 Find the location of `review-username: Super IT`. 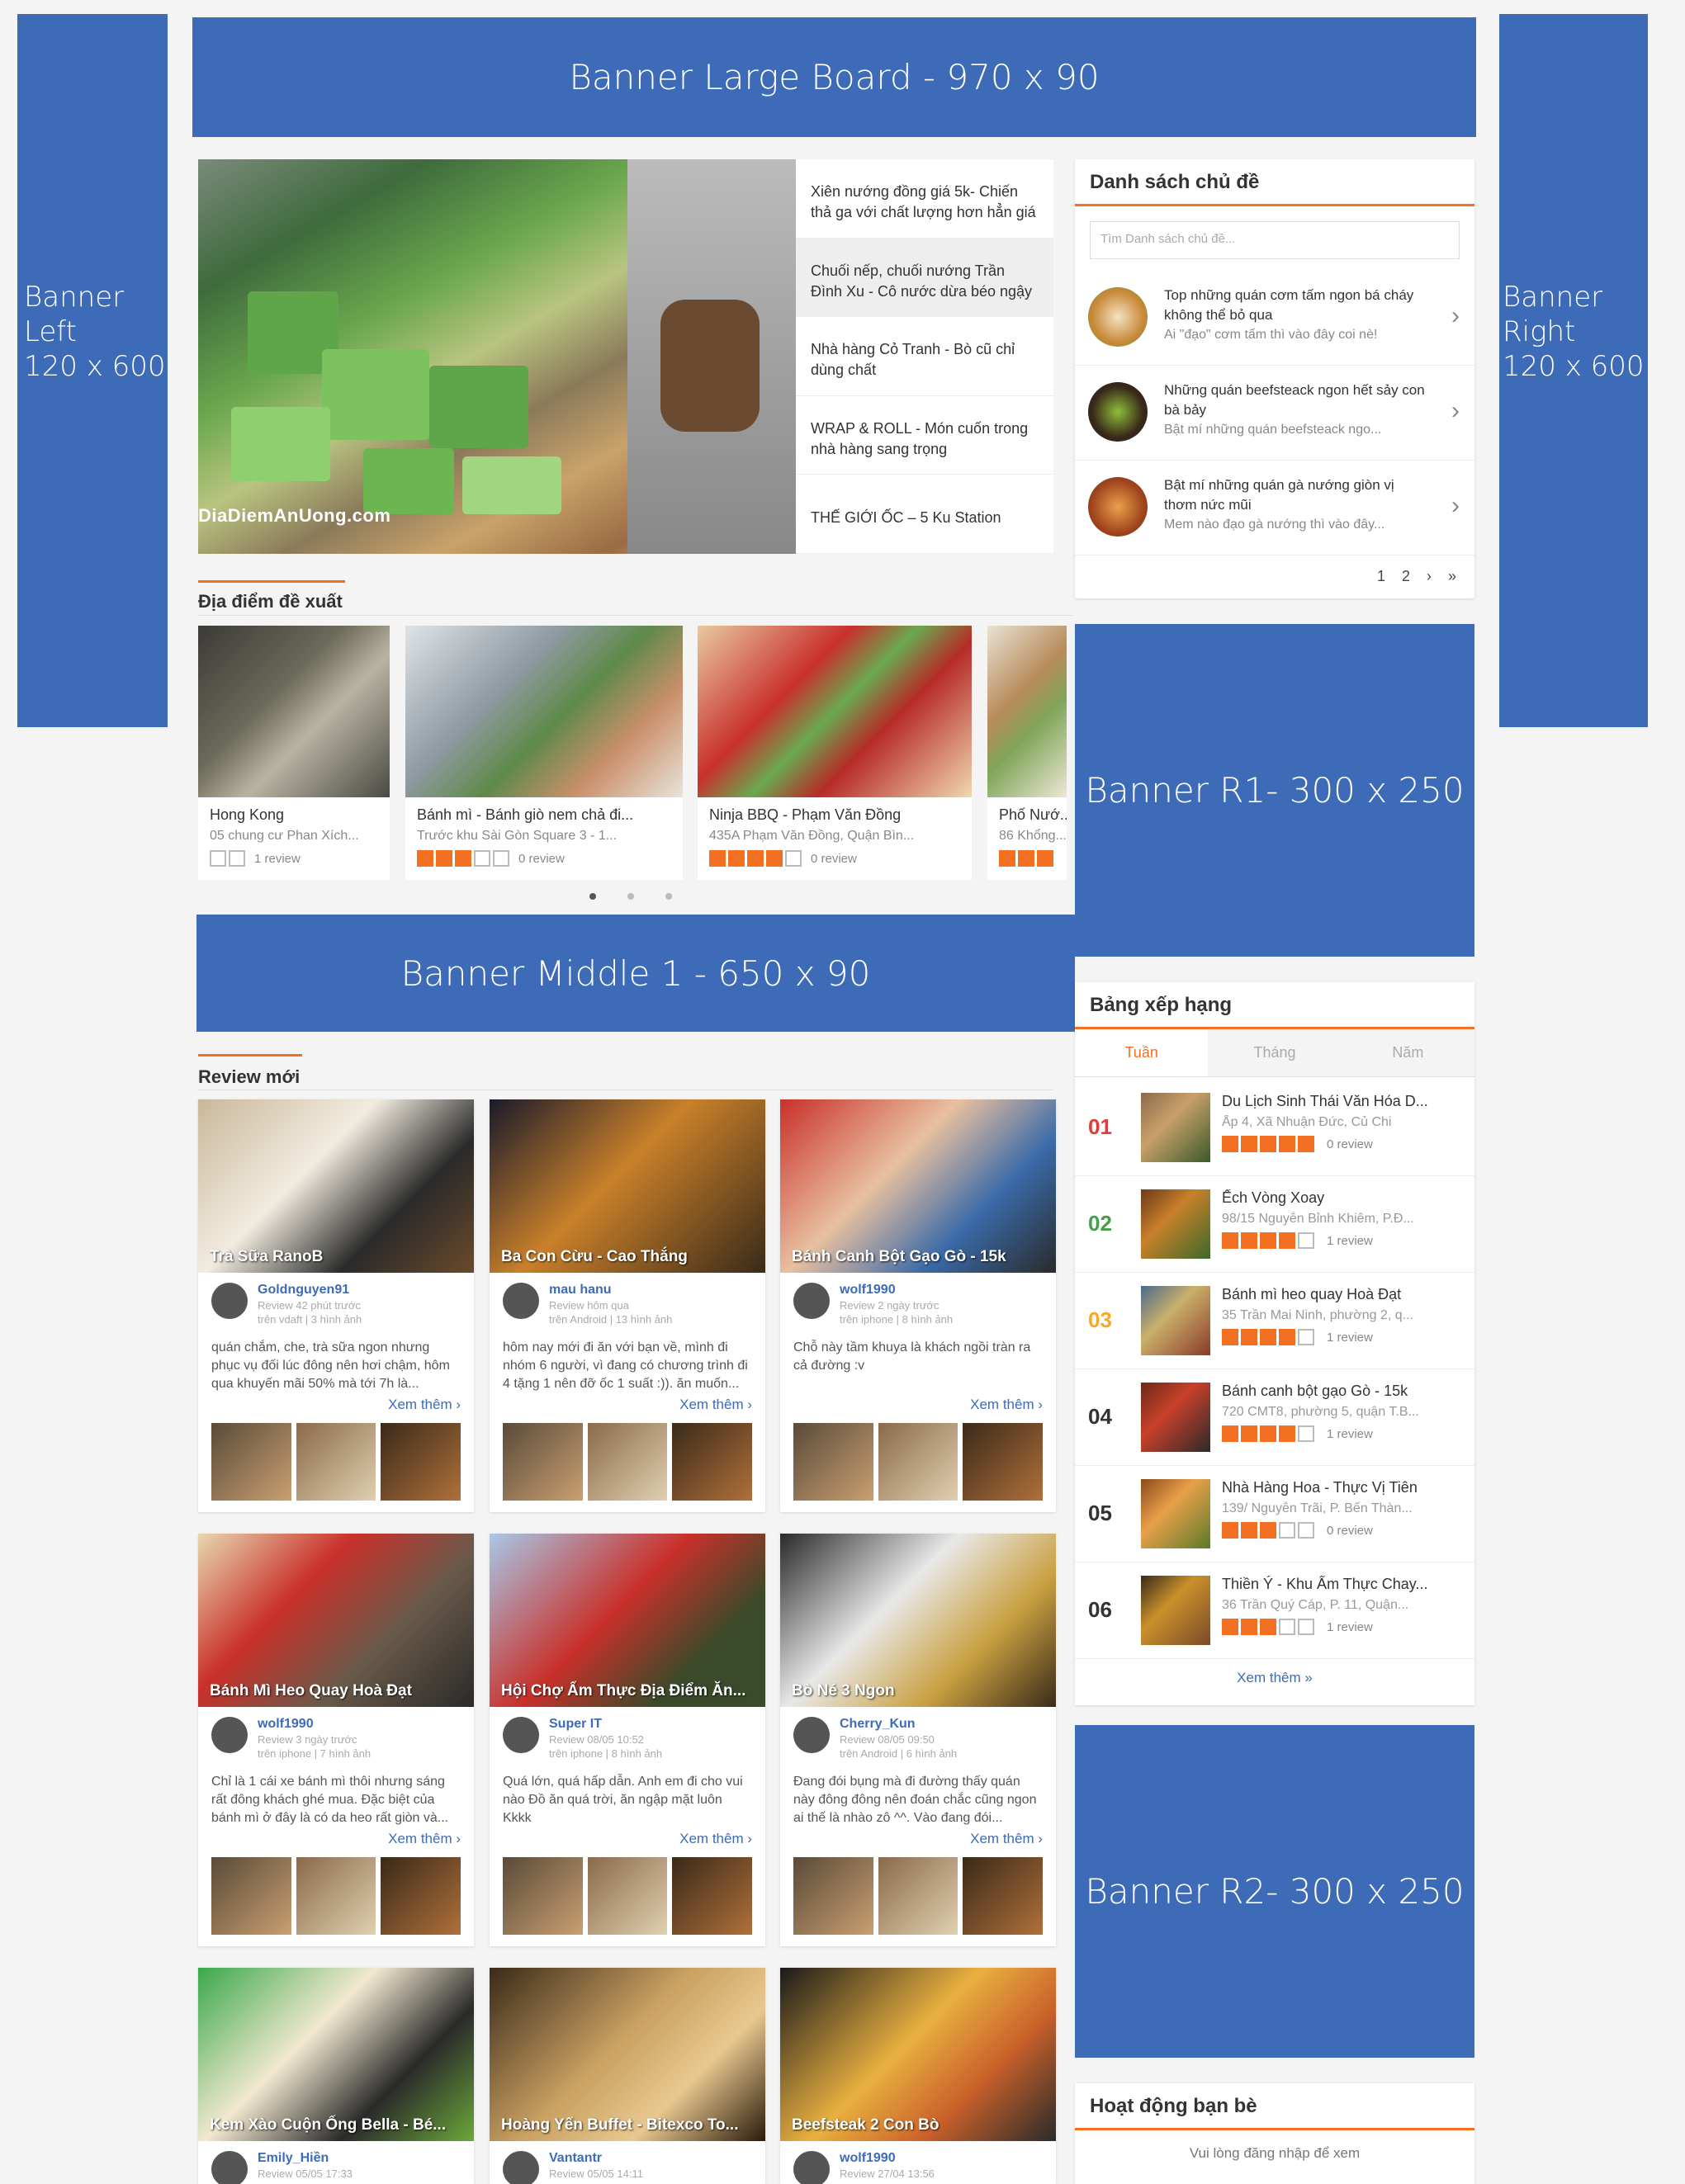

review-username: Super IT is located at coordinates (575, 1724).